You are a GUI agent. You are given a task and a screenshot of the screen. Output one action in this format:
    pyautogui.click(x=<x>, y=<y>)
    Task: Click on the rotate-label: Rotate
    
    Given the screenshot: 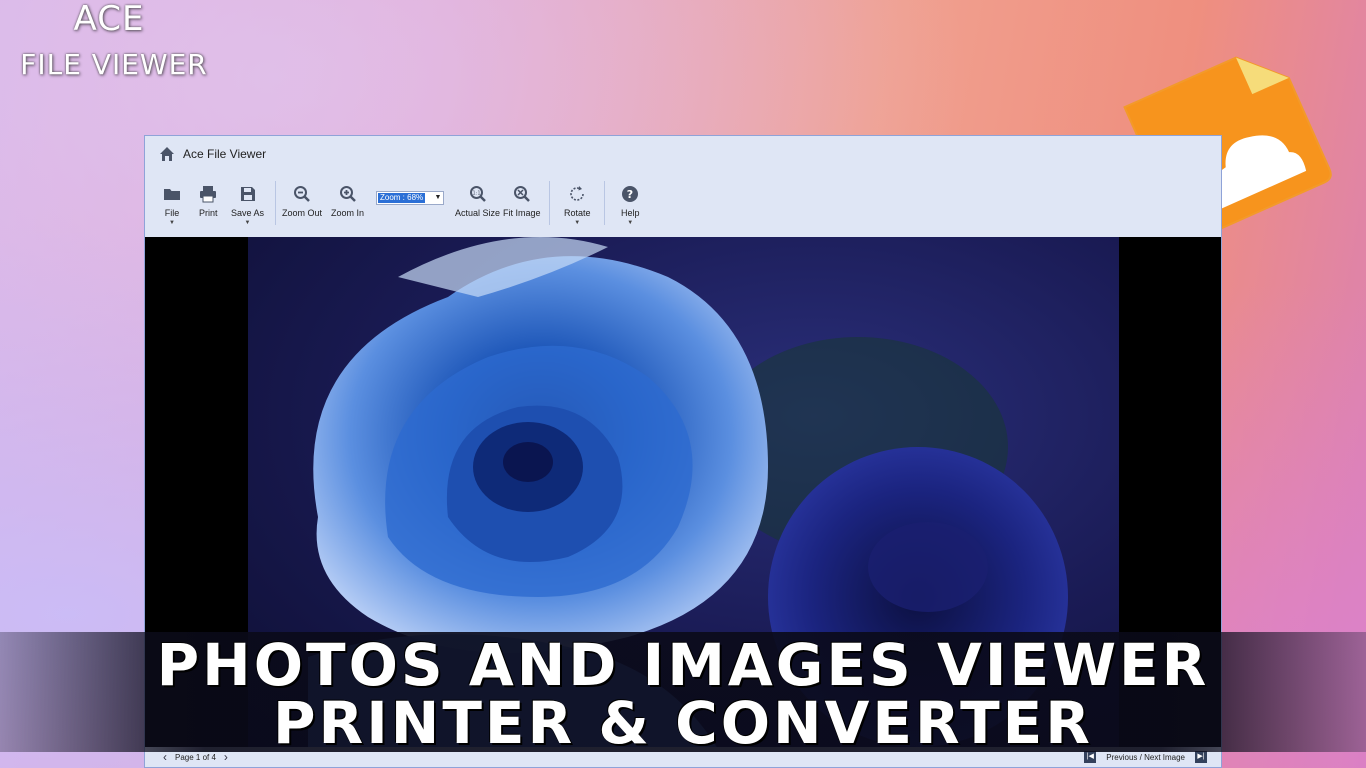 What is the action you would take?
    pyautogui.click(x=577, y=213)
    